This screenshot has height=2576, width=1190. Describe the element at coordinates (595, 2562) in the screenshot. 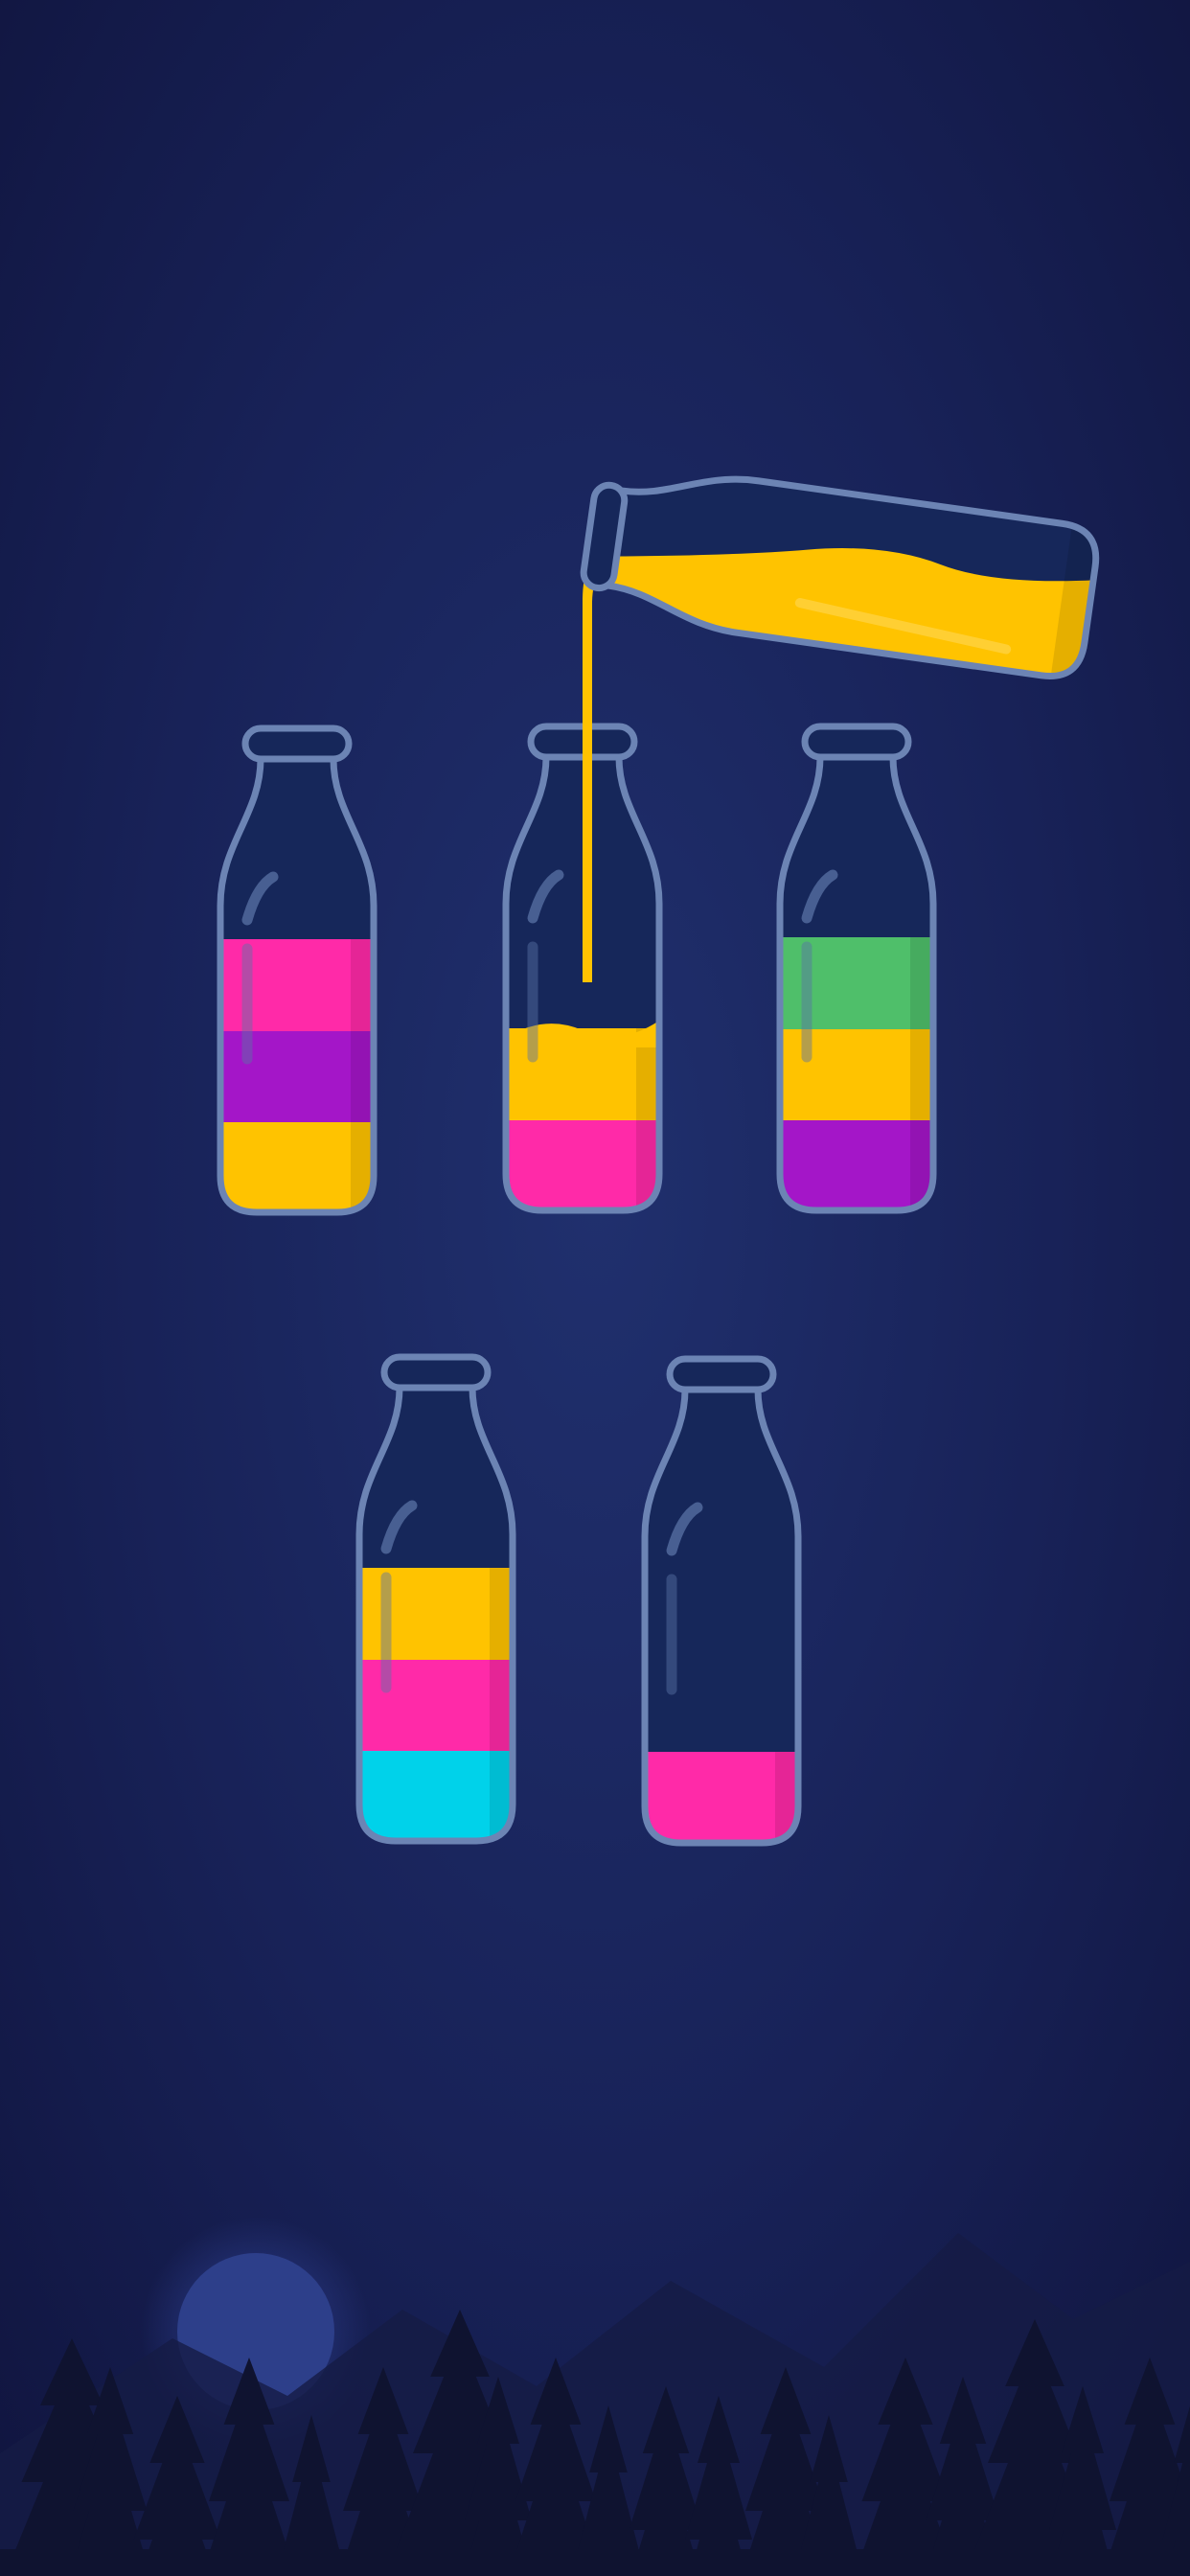

I see `ground` at that location.